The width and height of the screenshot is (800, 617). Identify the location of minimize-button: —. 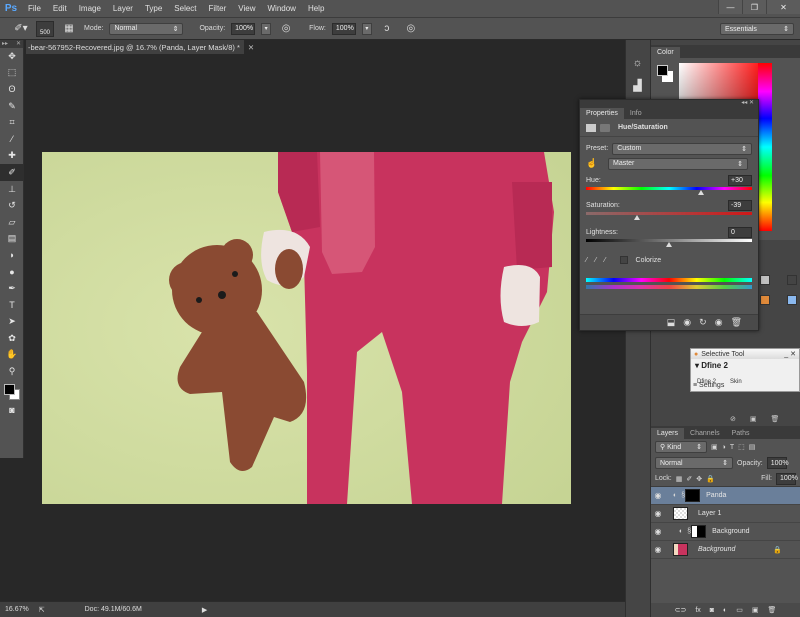
(730, 7).